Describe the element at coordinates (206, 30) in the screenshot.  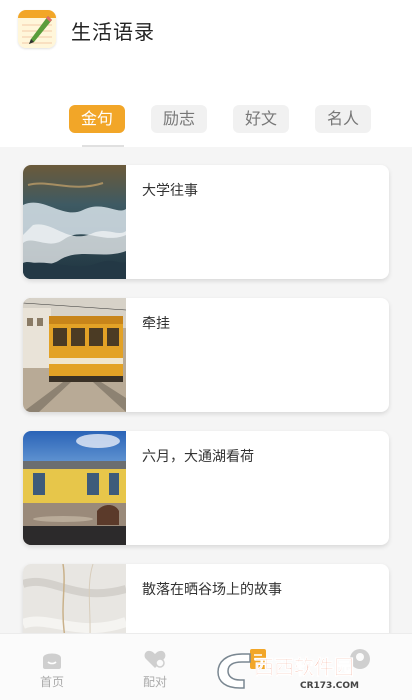
I see `app-header: 生活语录` at that location.